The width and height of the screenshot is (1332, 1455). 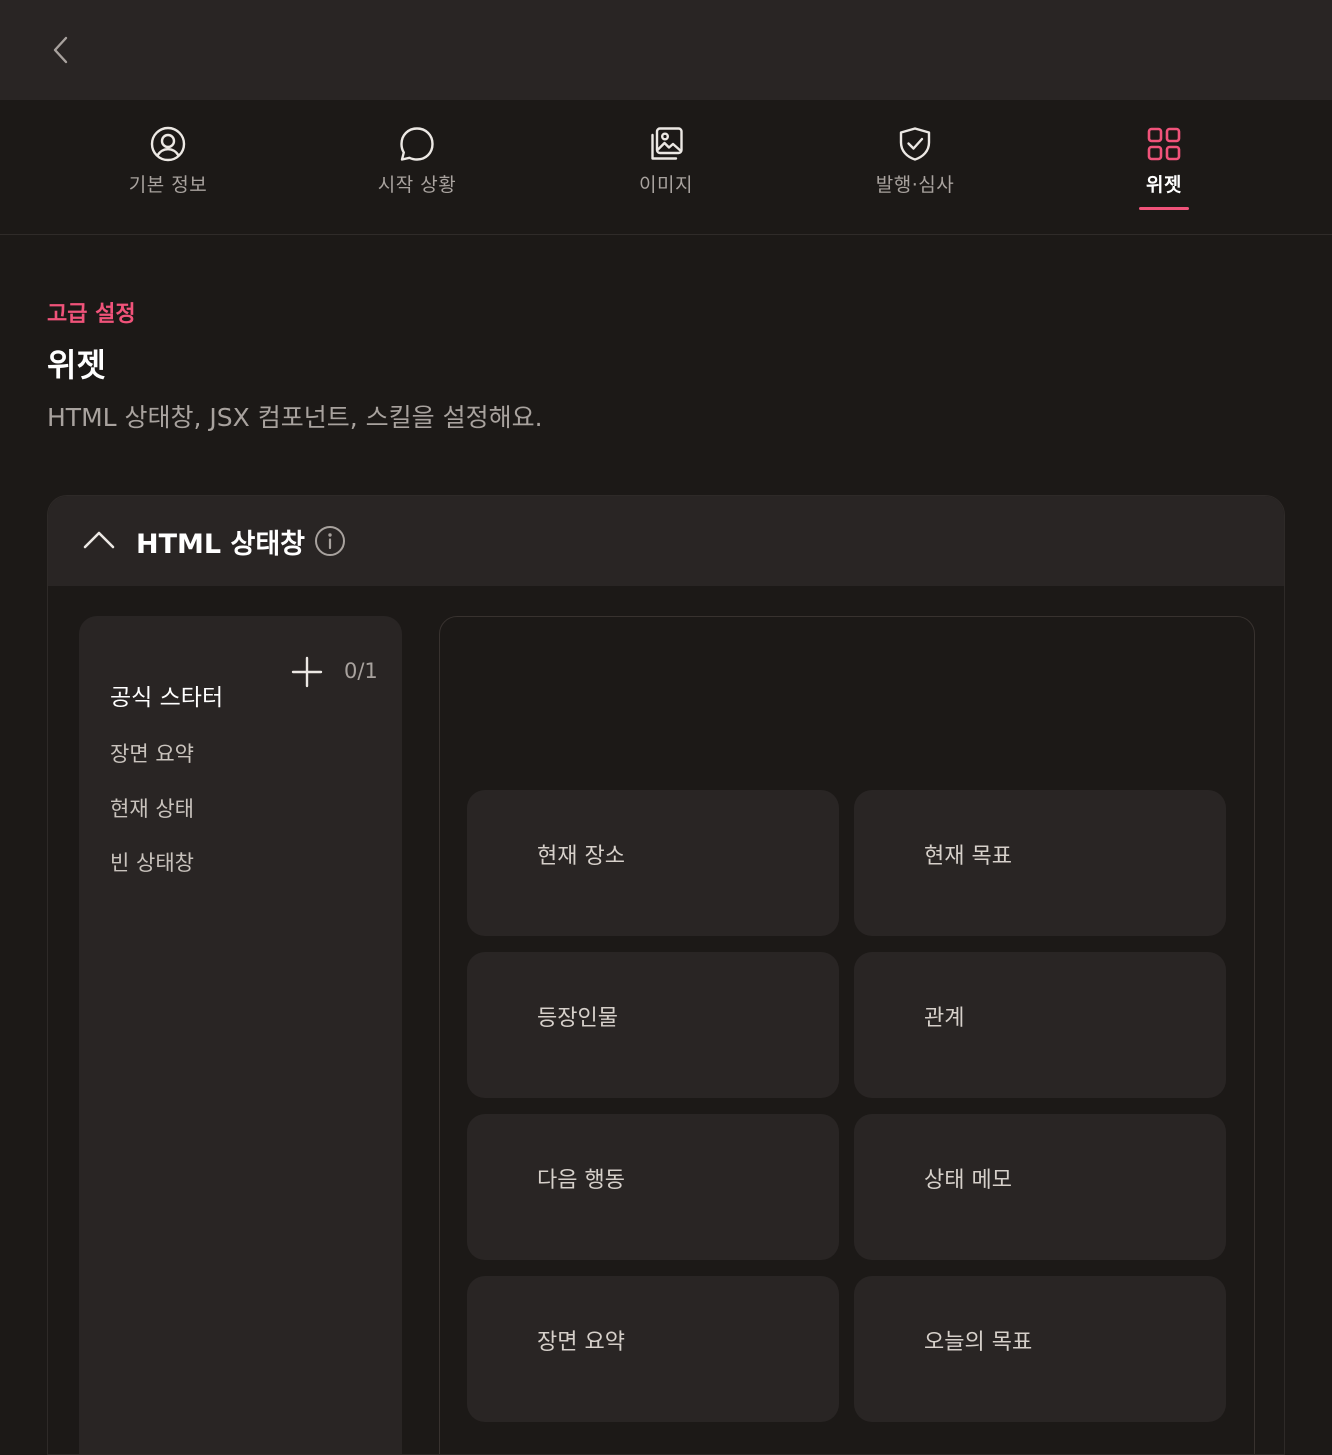 I want to click on preview-cell: 상태 메모, so click(x=1040, y=1187).